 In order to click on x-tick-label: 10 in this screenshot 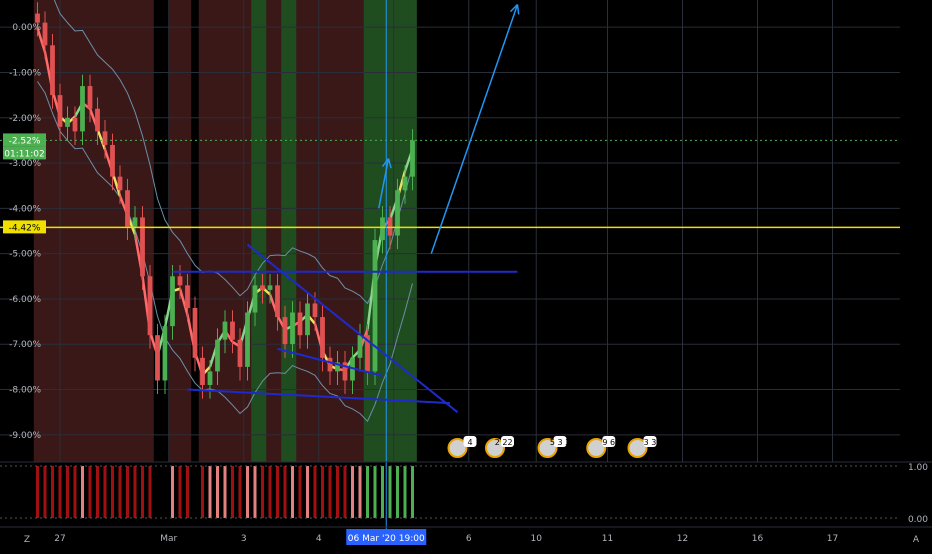, I will do `click(537, 539)`.